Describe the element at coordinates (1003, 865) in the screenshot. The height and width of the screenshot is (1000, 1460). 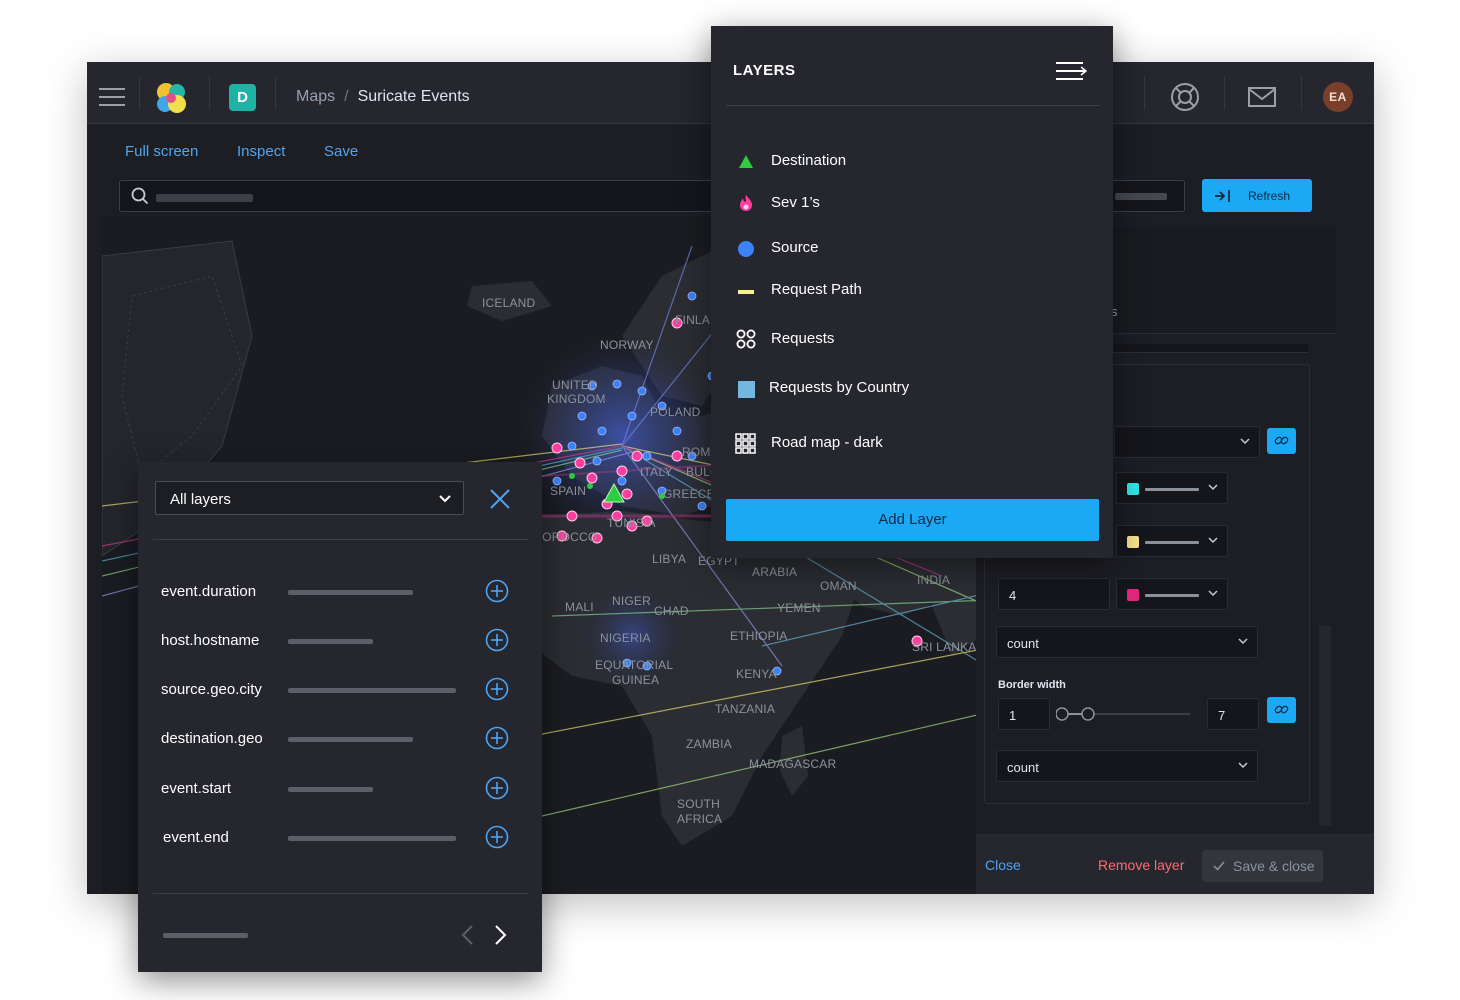
I see `close-button: Close` at that location.